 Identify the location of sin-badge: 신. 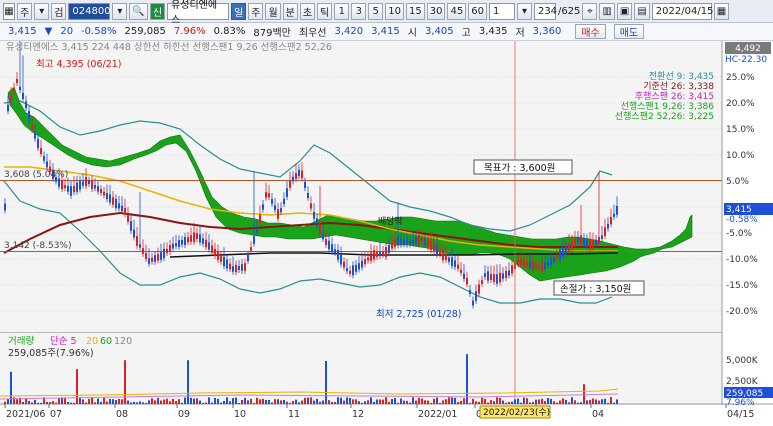
(157, 11).